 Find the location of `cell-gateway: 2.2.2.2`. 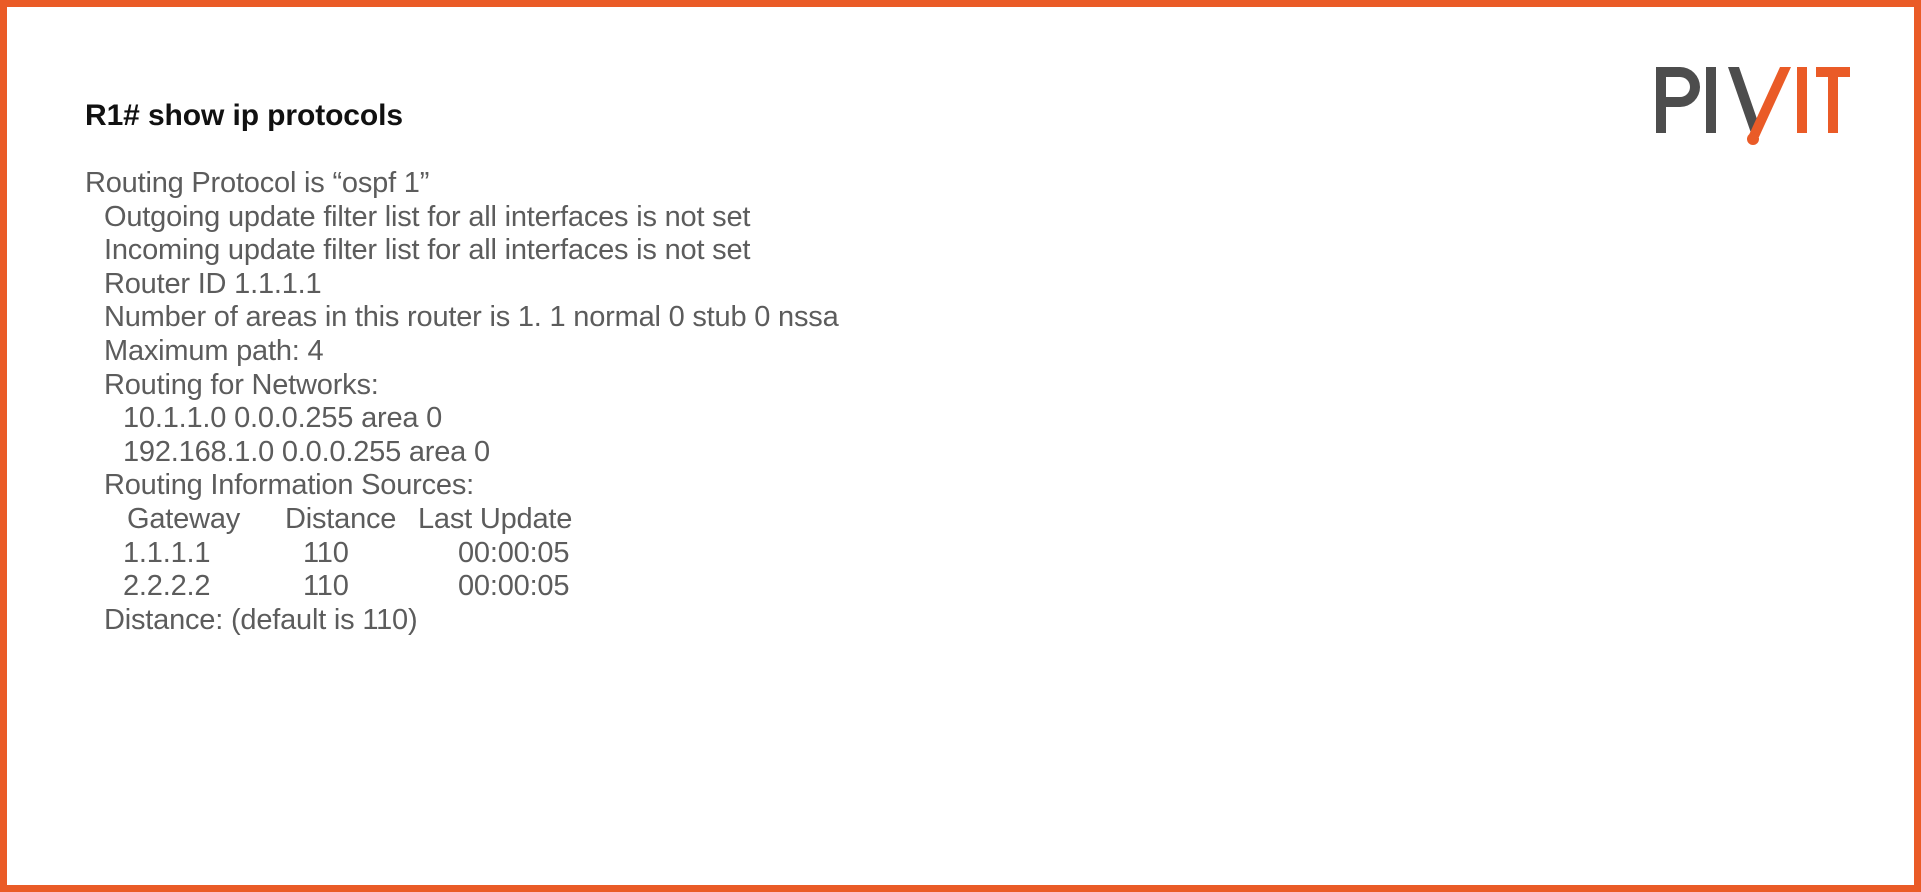

cell-gateway: 2.2.2.2 is located at coordinates (167, 586).